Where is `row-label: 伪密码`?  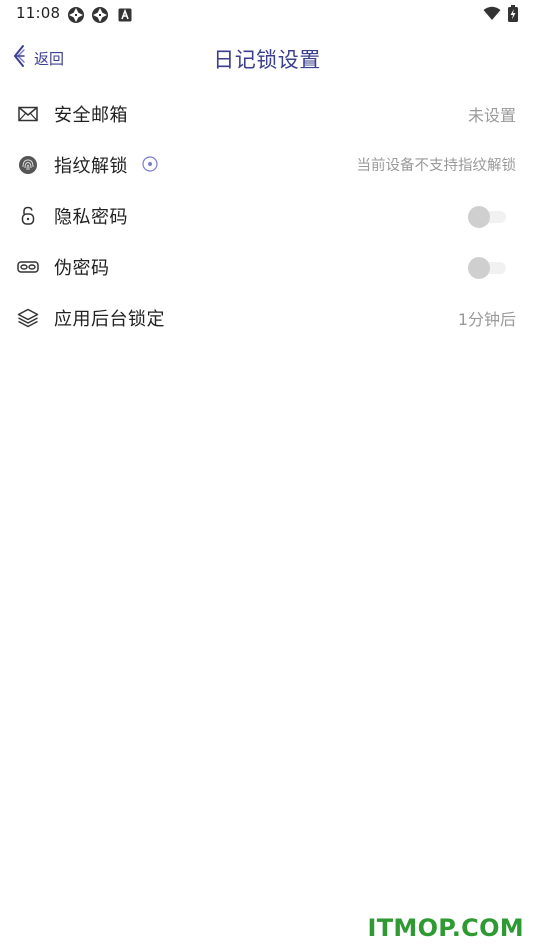
row-label: 伪密码 is located at coordinates (82, 268).